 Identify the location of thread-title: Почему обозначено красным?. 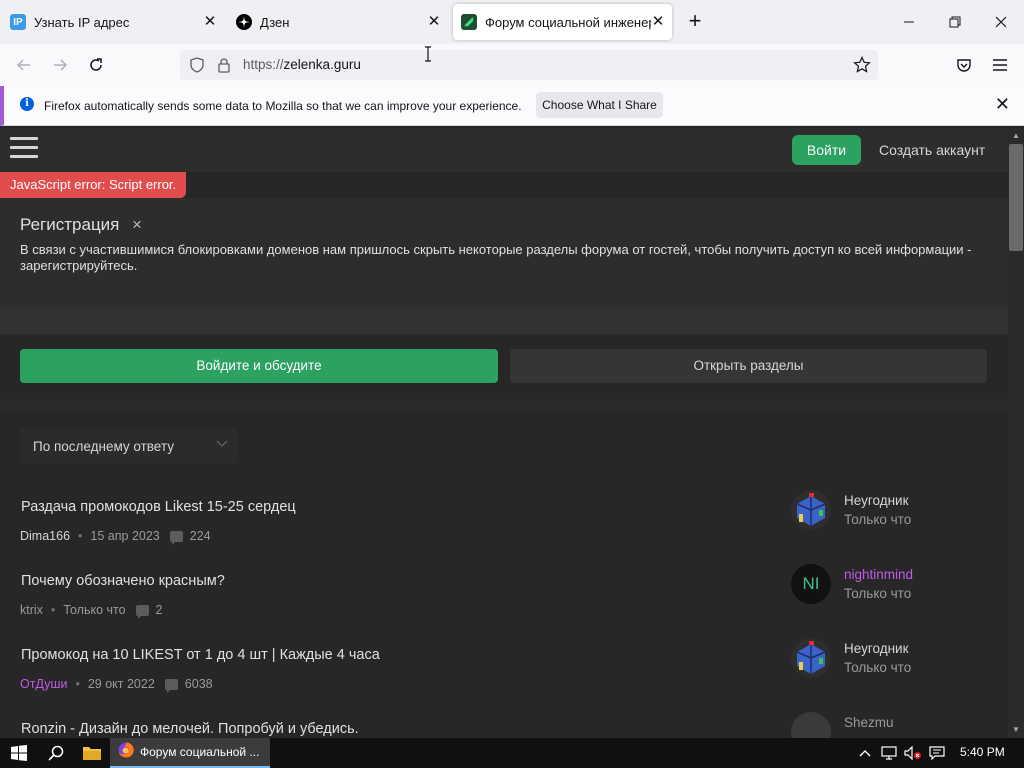
(123, 581).